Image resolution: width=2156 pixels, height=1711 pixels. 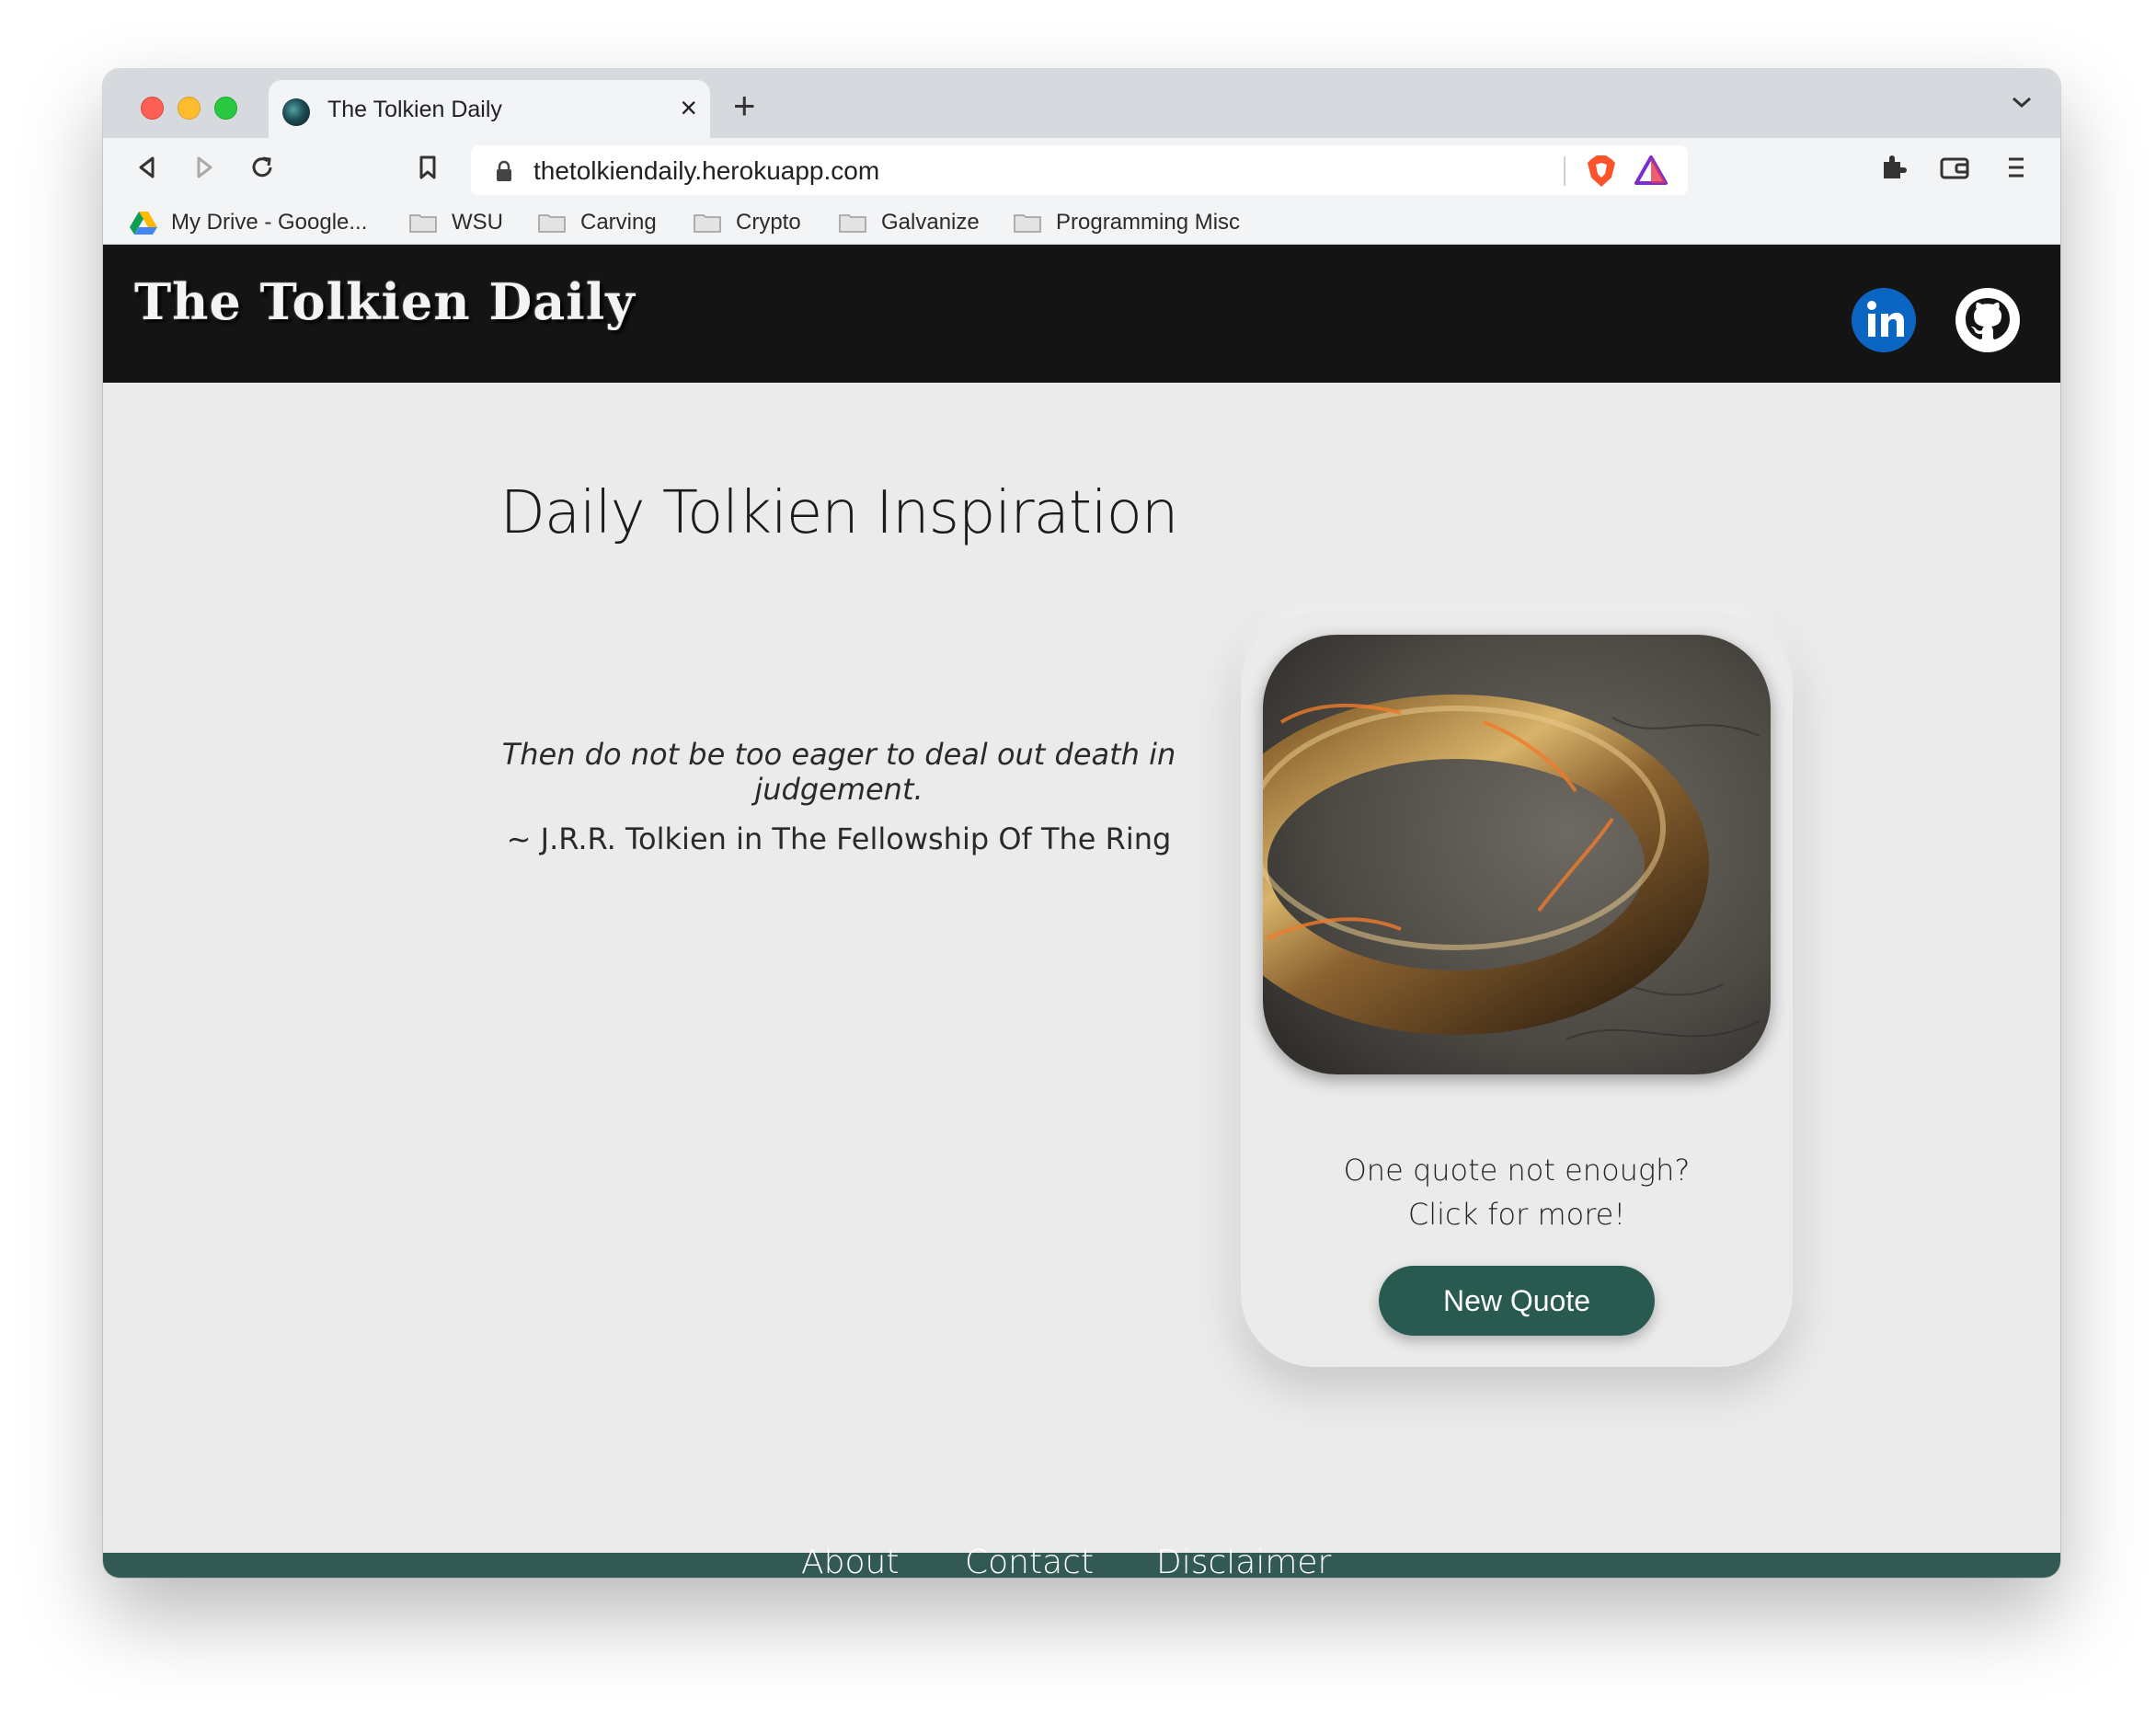 What do you see at coordinates (504, 170) in the screenshot?
I see `lock-icon` at bounding box center [504, 170].